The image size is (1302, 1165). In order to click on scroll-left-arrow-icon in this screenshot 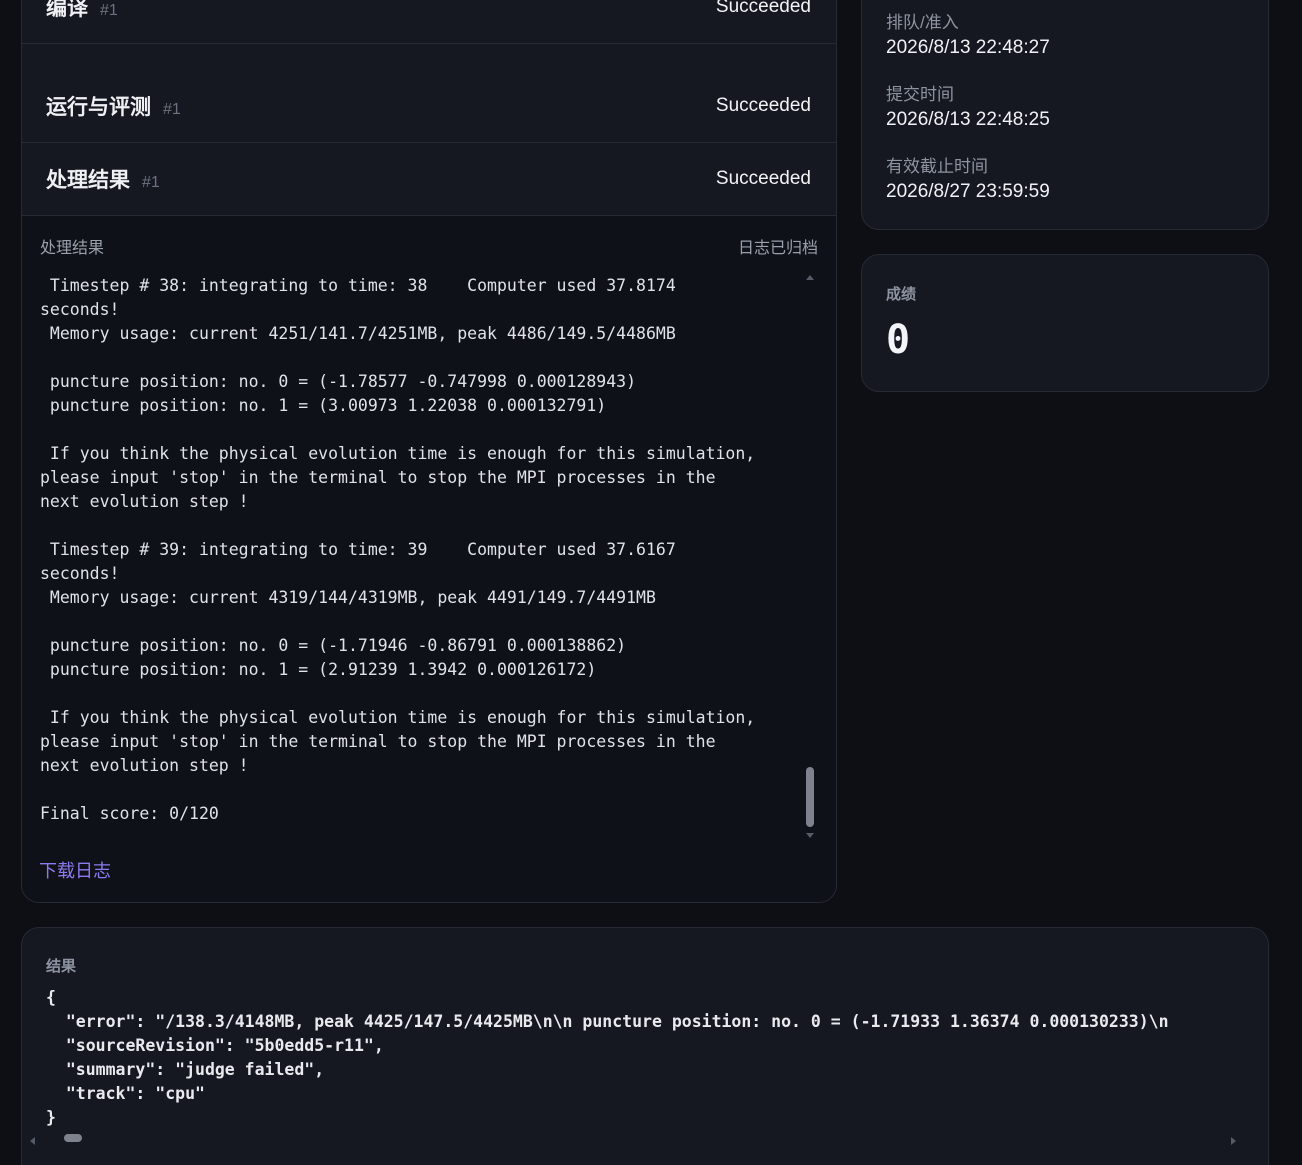, I will do `click(32, 1141)`.